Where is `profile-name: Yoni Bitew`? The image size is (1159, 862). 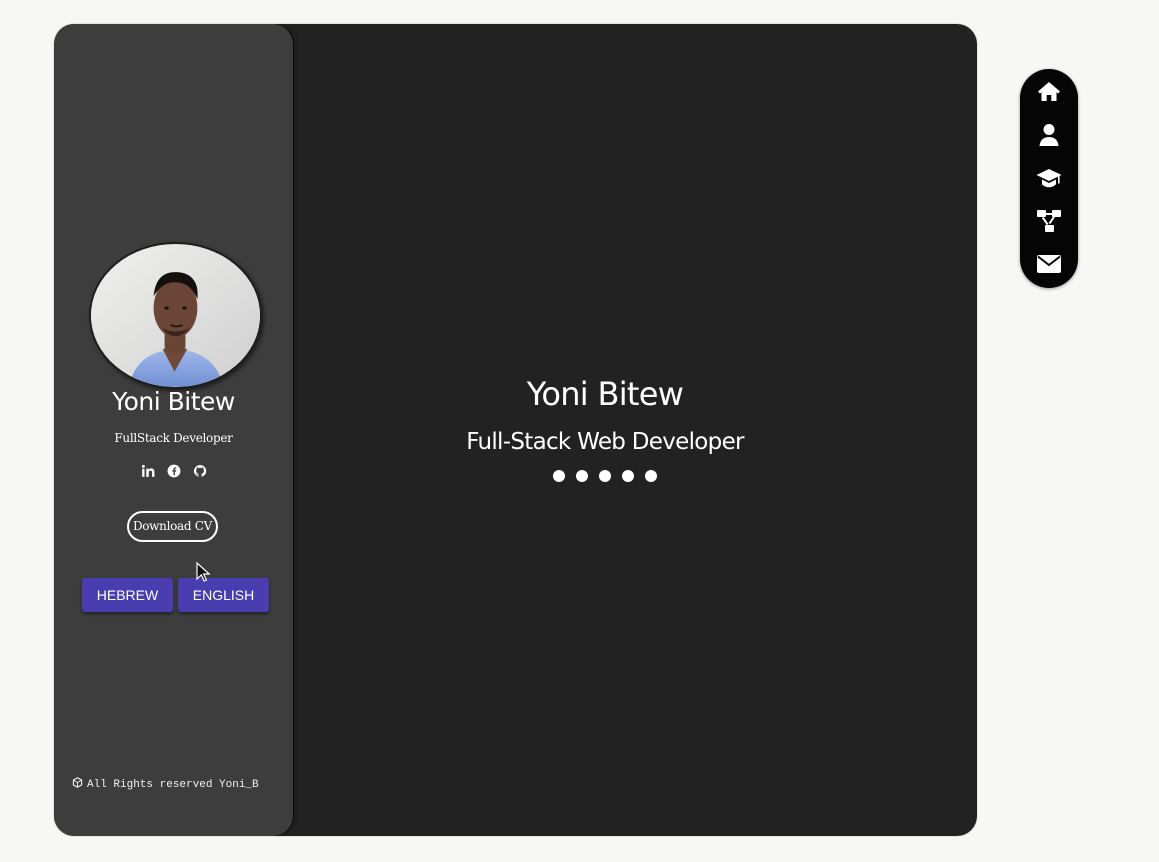 profile-name: Yoni Bitew is located at coordinates (173, 401).